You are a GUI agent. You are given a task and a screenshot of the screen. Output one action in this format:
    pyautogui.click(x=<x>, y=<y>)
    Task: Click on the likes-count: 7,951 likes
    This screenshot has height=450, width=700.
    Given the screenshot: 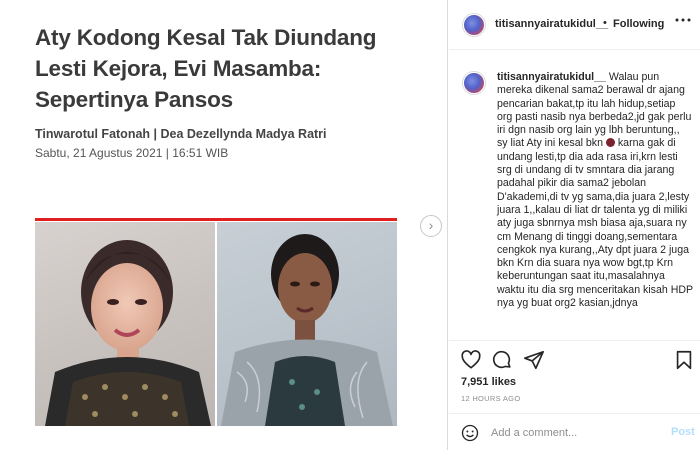 What is the action you would take?
    pyautogui.click(x=488, y=382)
    